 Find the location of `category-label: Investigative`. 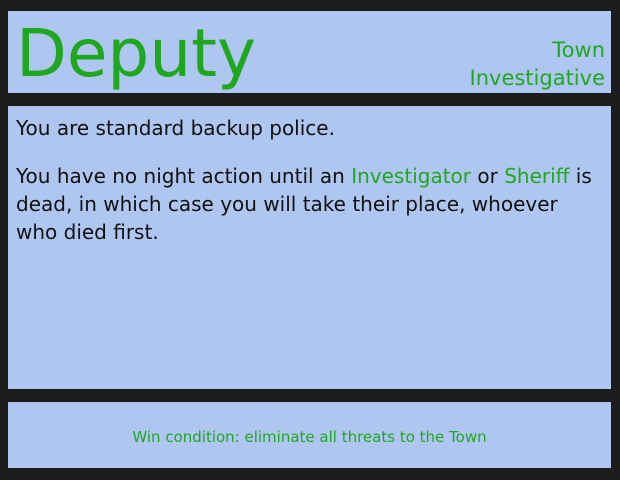

category-label: Investigative is located at coordinates (537, 78).